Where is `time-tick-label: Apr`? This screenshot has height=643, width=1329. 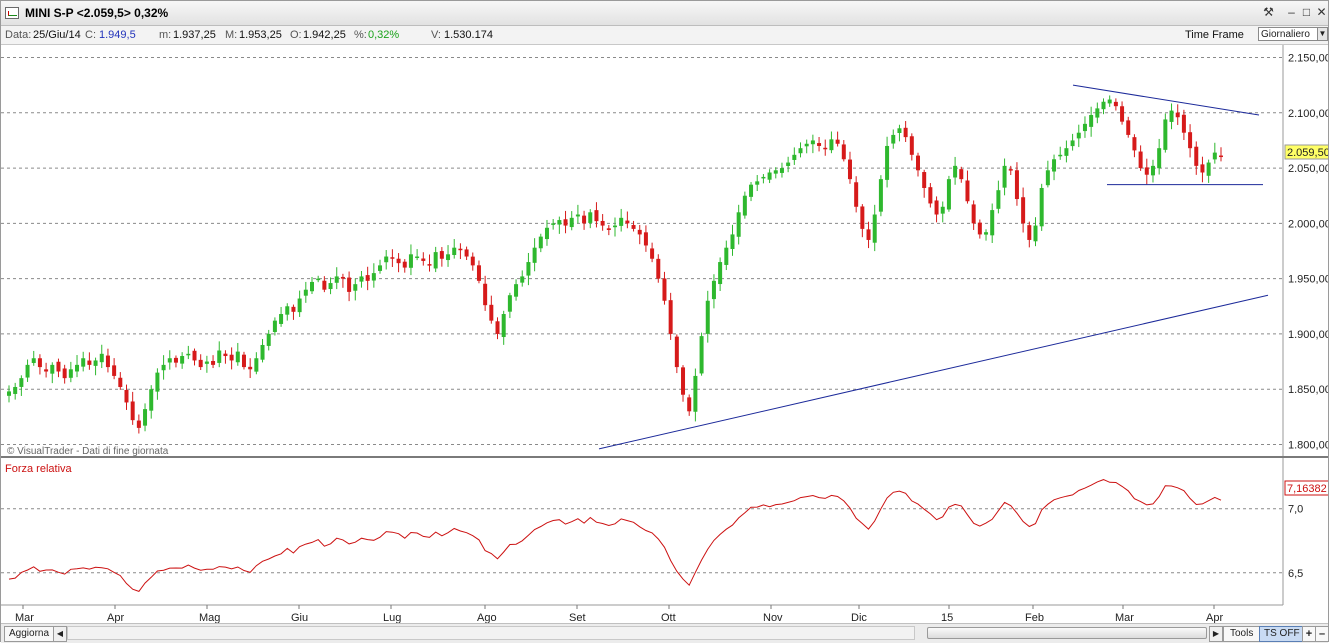 time-tick-label: Apr is located at coordinates (115, 617).